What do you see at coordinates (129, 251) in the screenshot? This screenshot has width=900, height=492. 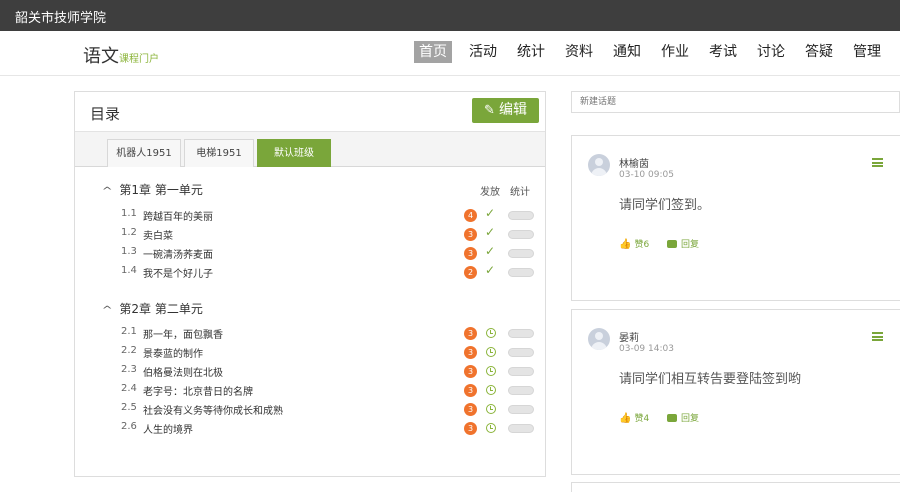 I see `section-number: 1.3` at bounding box center [129, 251].